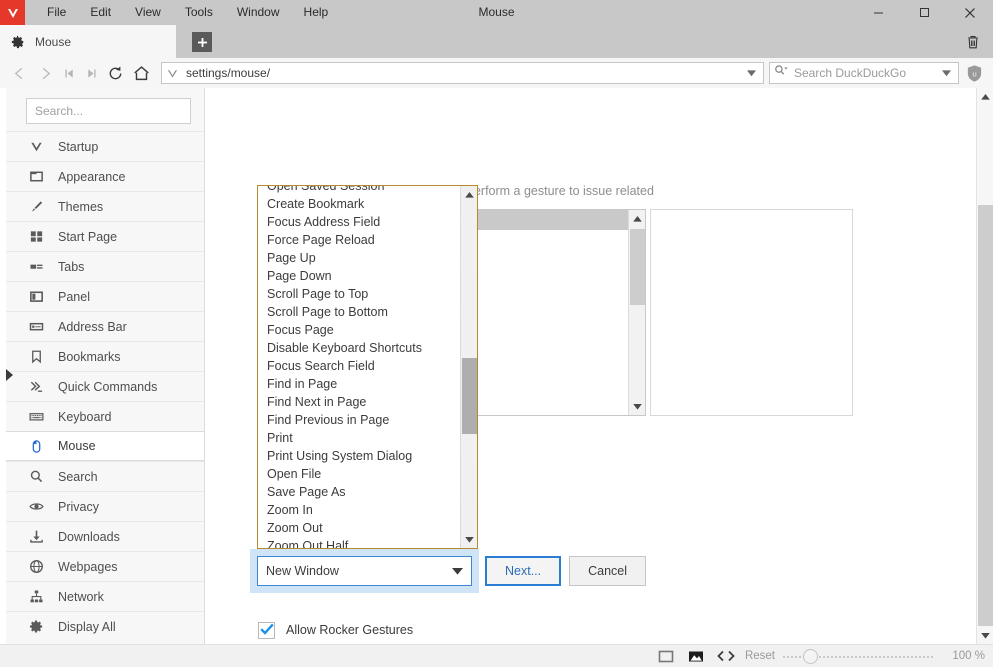  Describe the element at coordinates (360, 528) in the screenshot. I see `dropdown-item: Zoom Out` at that location.